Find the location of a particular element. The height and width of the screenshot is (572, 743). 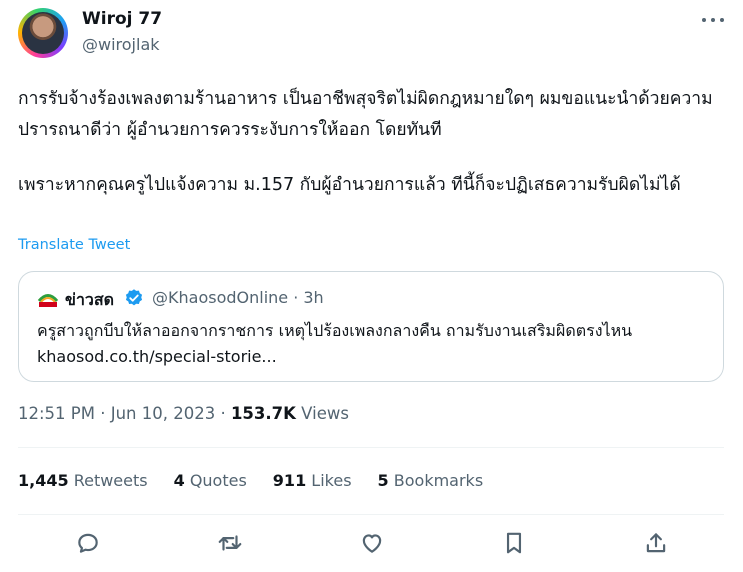

stat-likes: 911 Likes is located at coordinates (312, 480).